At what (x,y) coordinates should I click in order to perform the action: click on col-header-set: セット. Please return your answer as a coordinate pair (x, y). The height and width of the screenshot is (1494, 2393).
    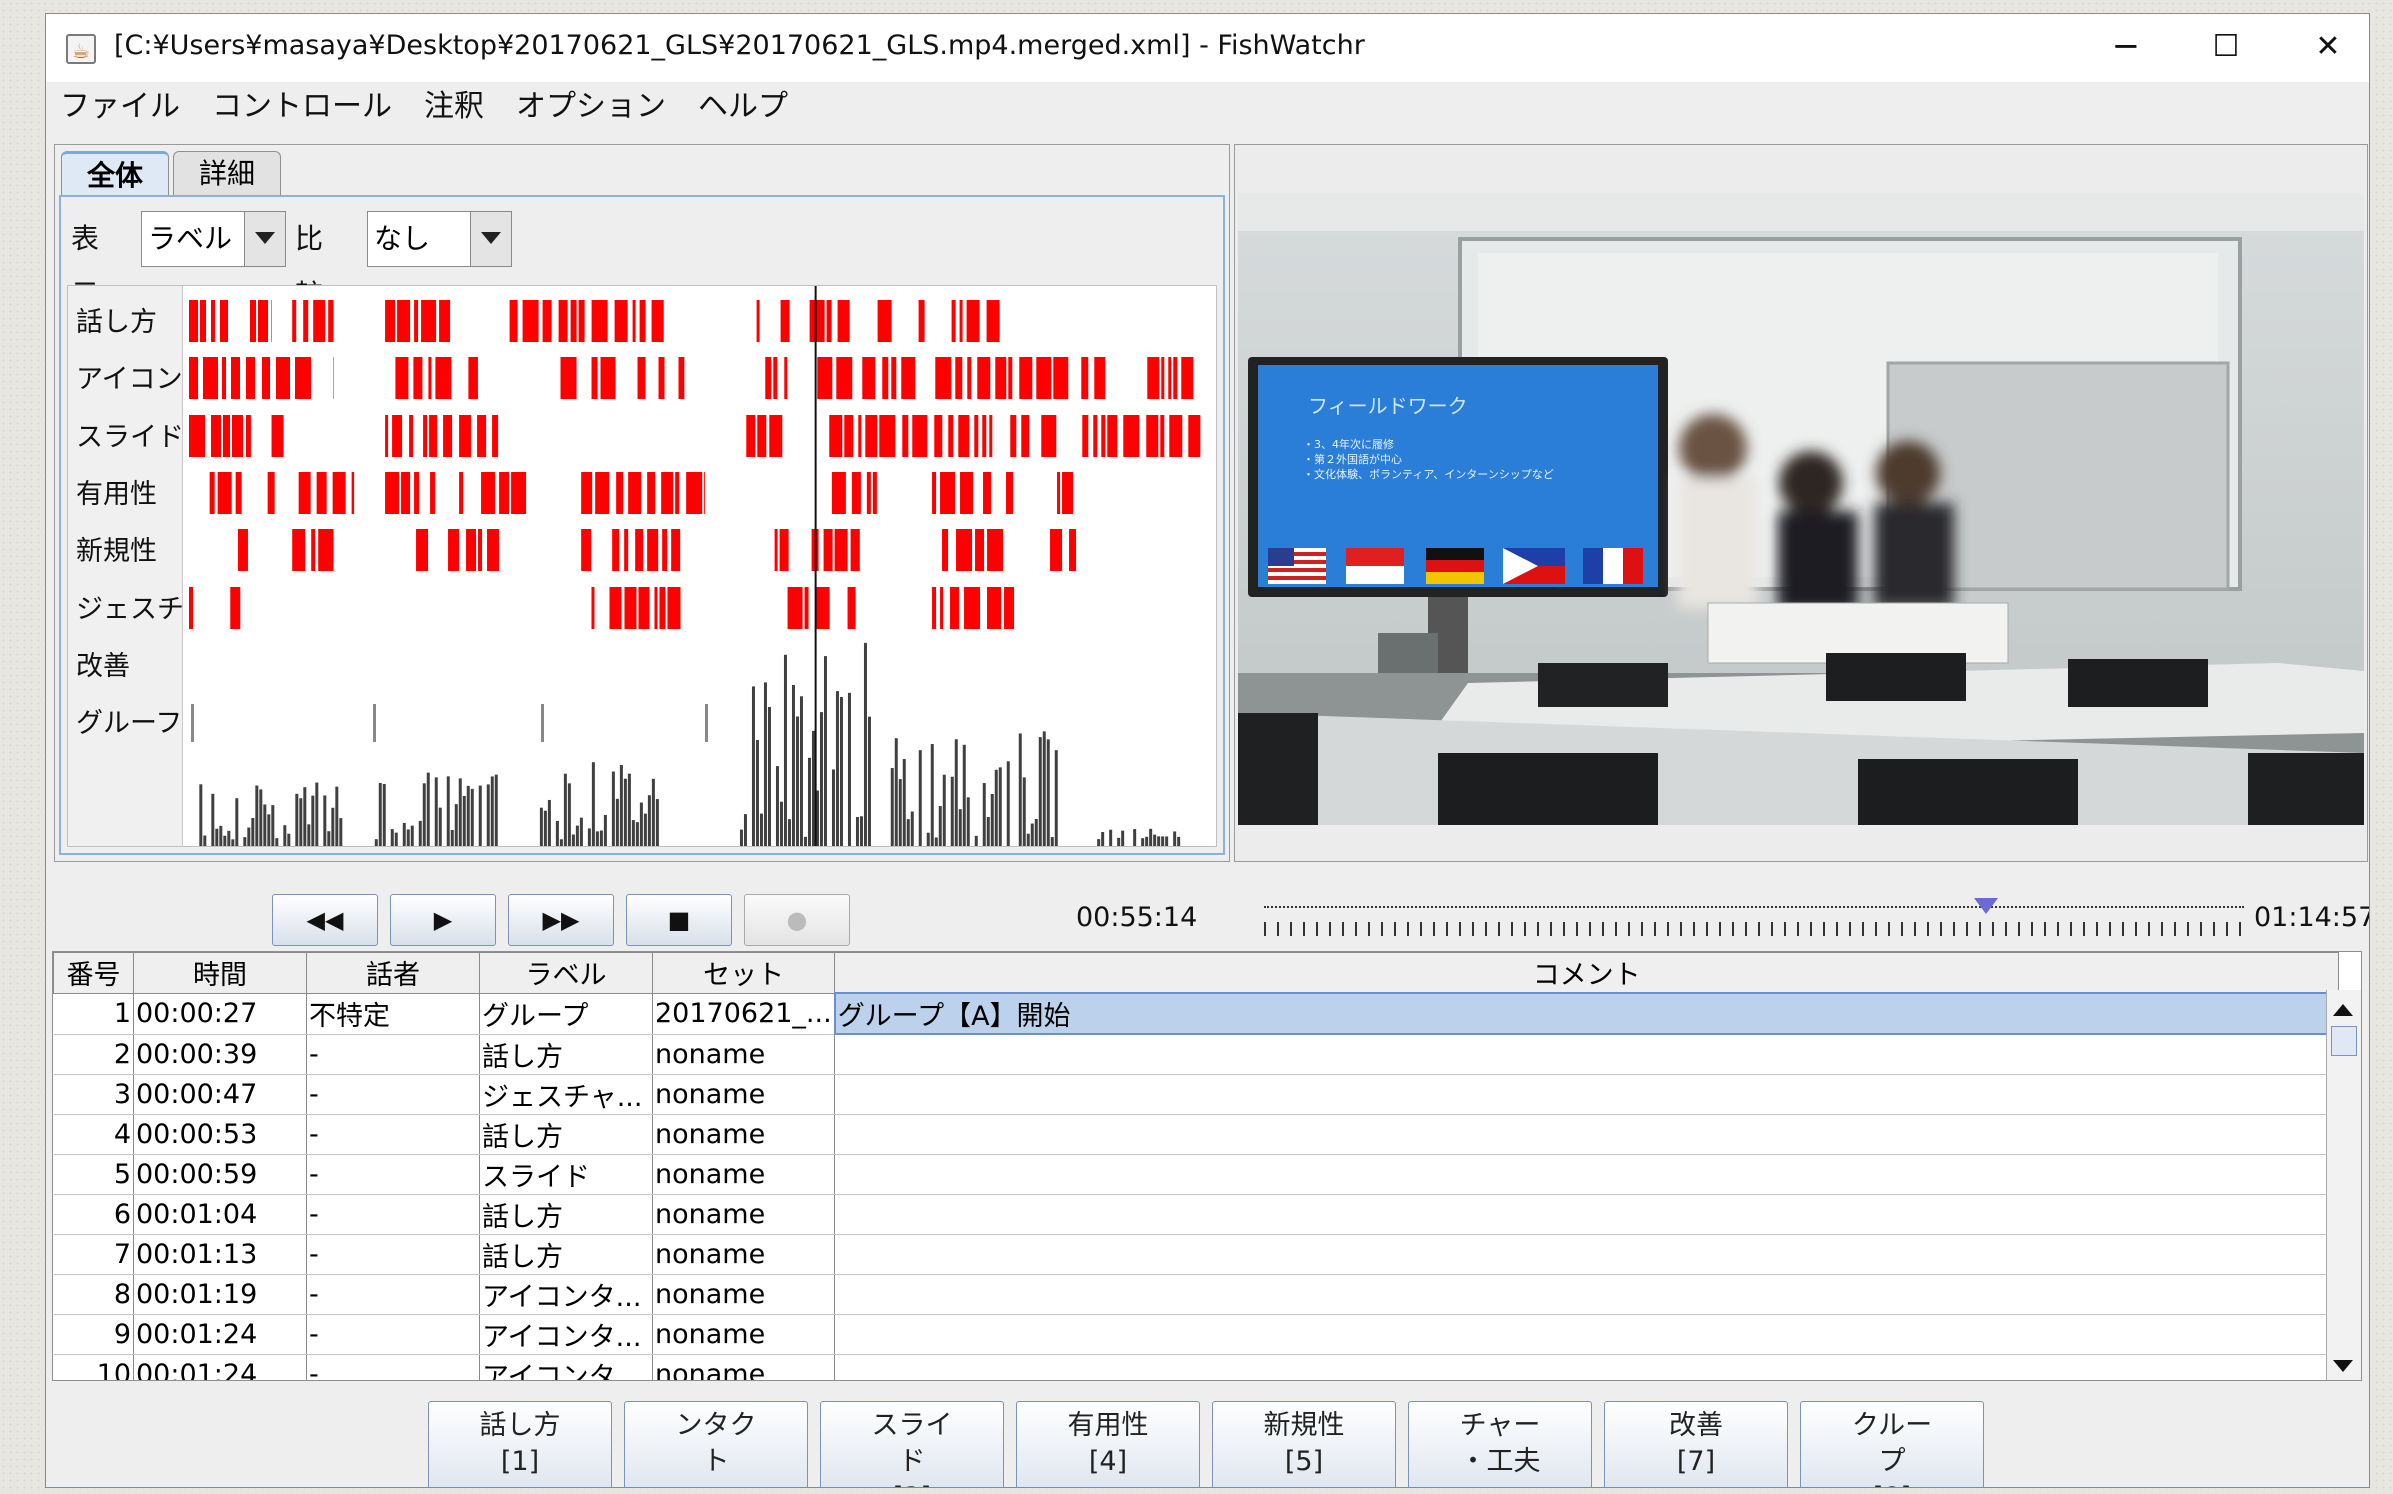
    Looking at the image, I should click on (743, 973).